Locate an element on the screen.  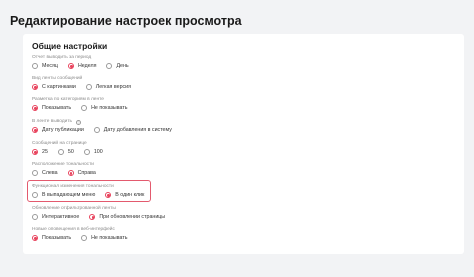
option-left: Слева is located at coordinates (45, 173).